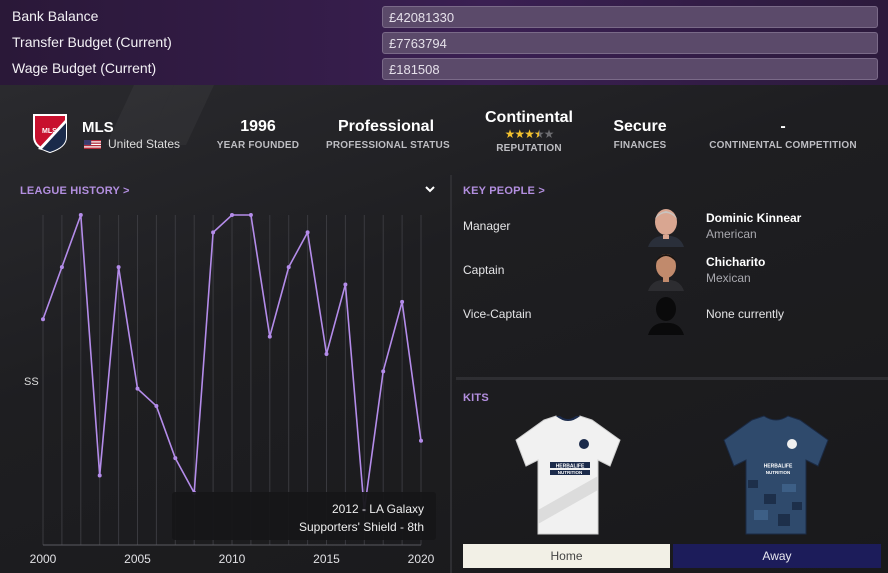  Describe the element at coordinates (421, 559) in the screenshot. I see `x-tick-label: 2020` at that location.